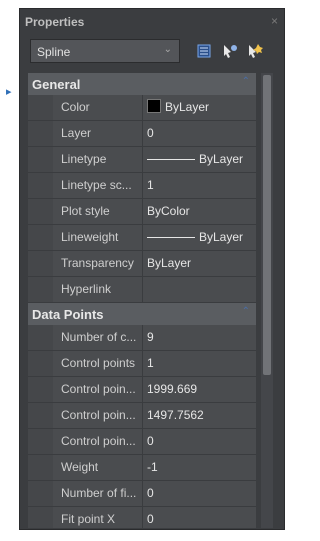  I want to click on scrollbar-thumb, so click(267, 225).